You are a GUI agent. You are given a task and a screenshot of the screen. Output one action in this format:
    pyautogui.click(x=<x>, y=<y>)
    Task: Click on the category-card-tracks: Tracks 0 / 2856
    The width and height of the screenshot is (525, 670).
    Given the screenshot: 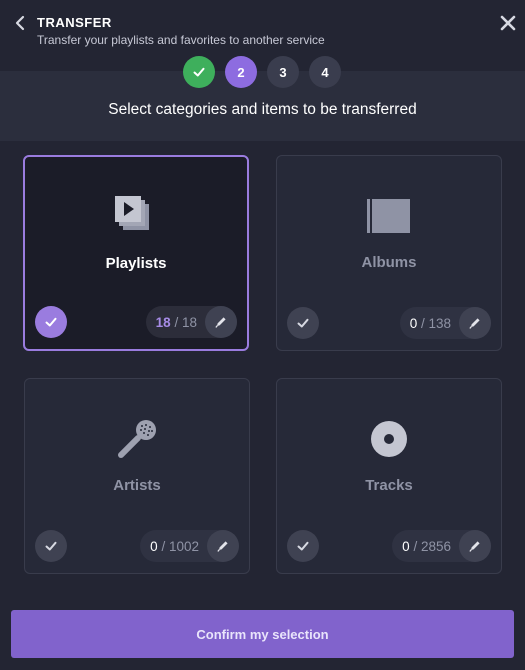 What is the action you would take?
    pyautogui.click(x=389, y=476)
    